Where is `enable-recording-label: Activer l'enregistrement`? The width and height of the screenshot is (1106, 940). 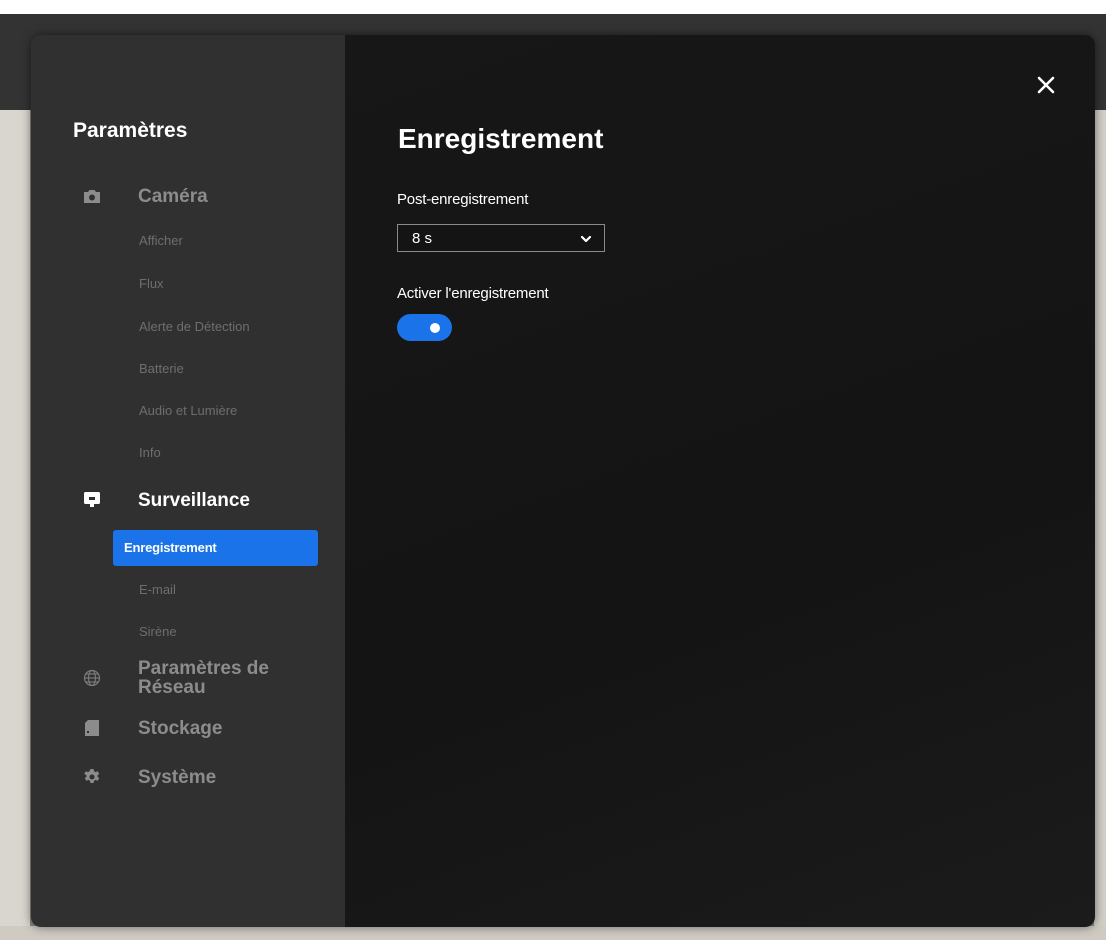
enable-recording-label: Activer l'enregistrement is located at coordinates (473, 293).